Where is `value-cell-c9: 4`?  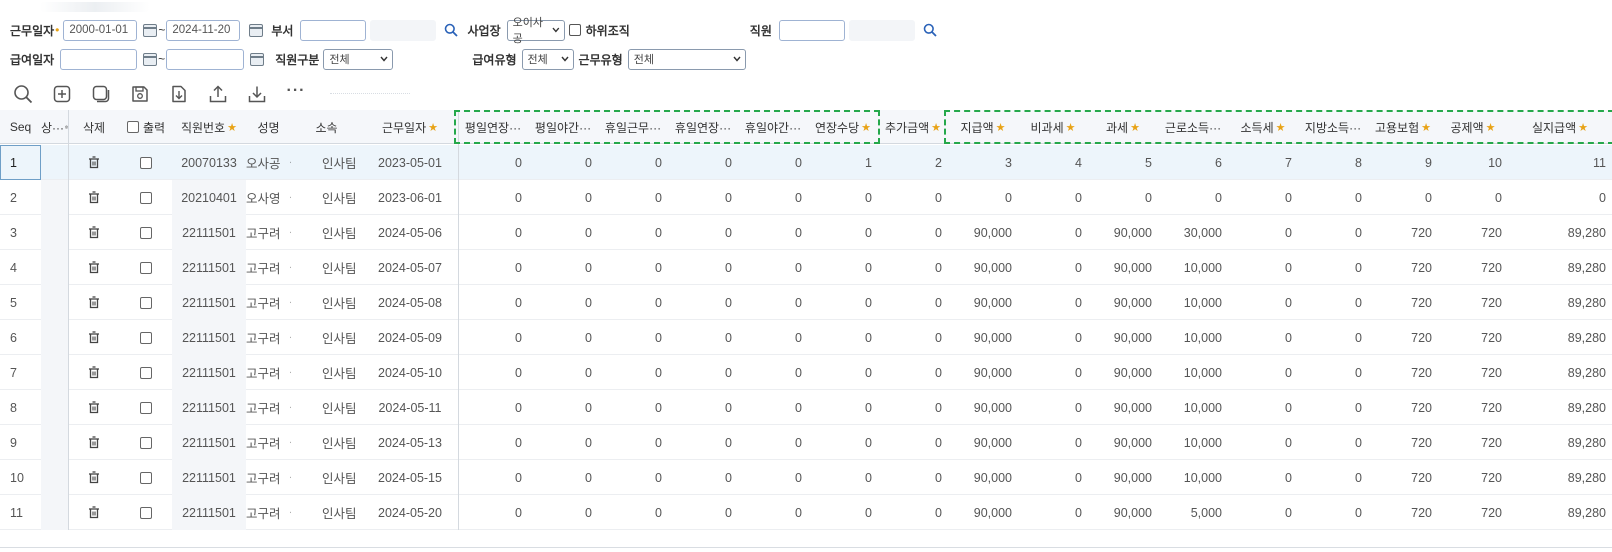
value-cell-c9: 4 is located at coordinates (1053, 162).